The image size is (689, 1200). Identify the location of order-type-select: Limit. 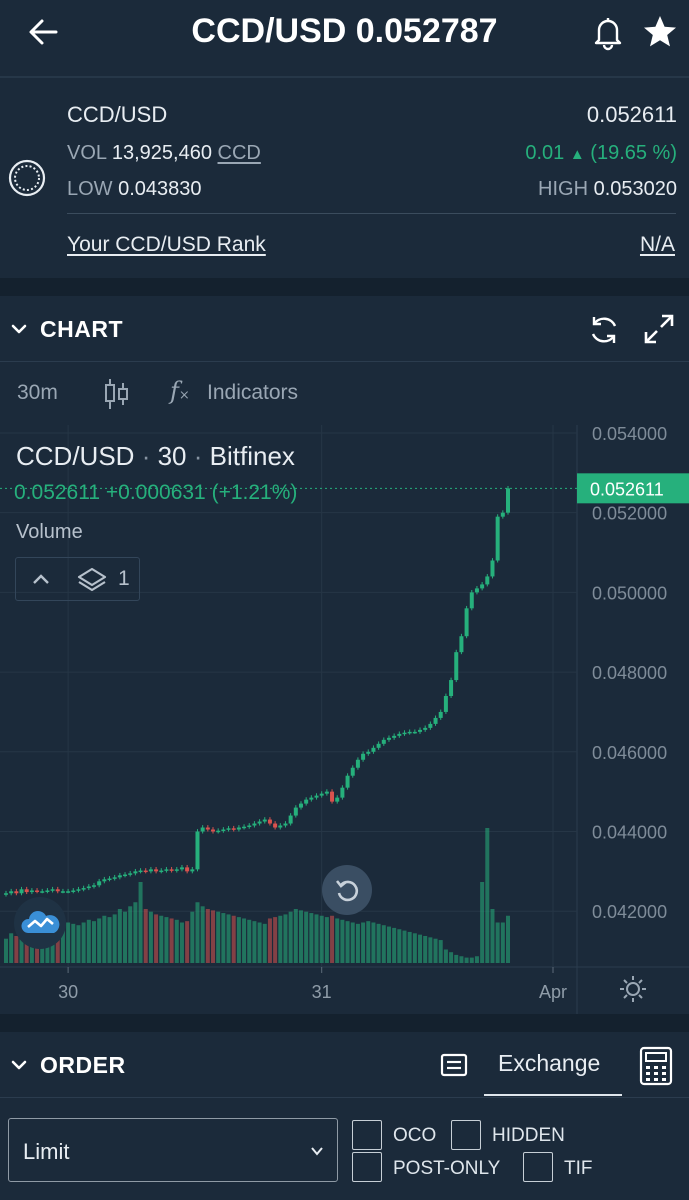
(173, 1150).